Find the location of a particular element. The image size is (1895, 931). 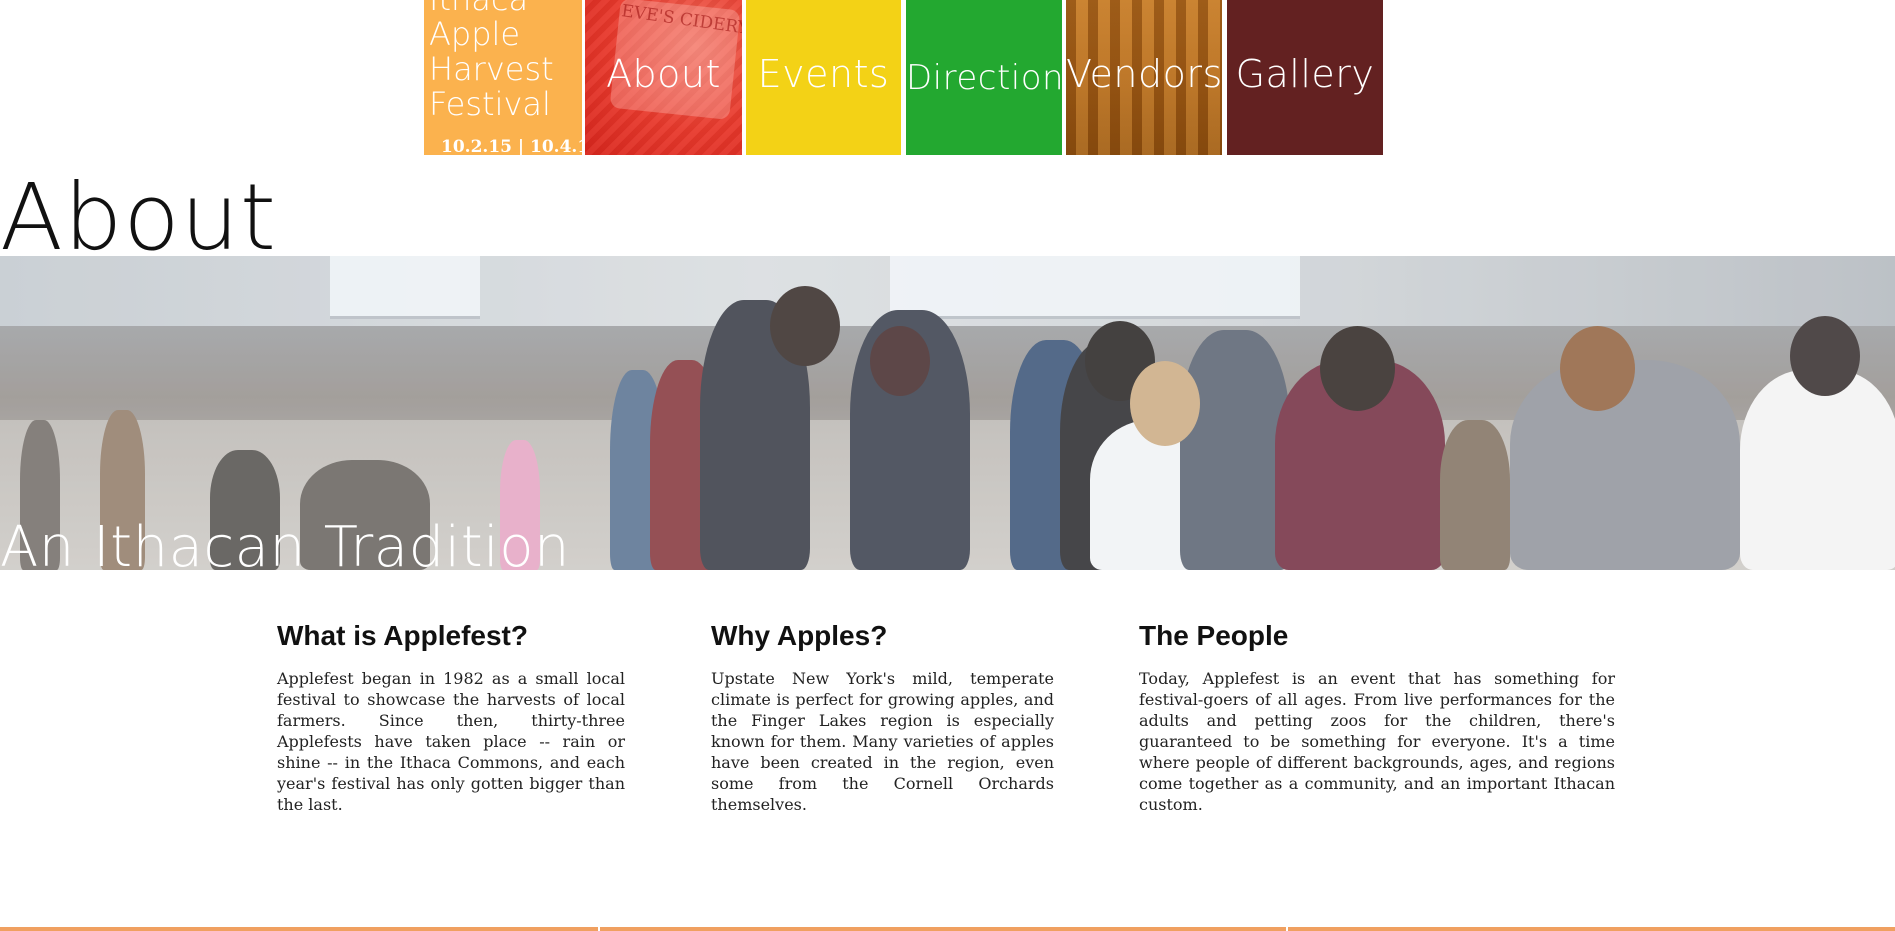

nav-item-label: Gallery is located at coordinates (1305, 74).